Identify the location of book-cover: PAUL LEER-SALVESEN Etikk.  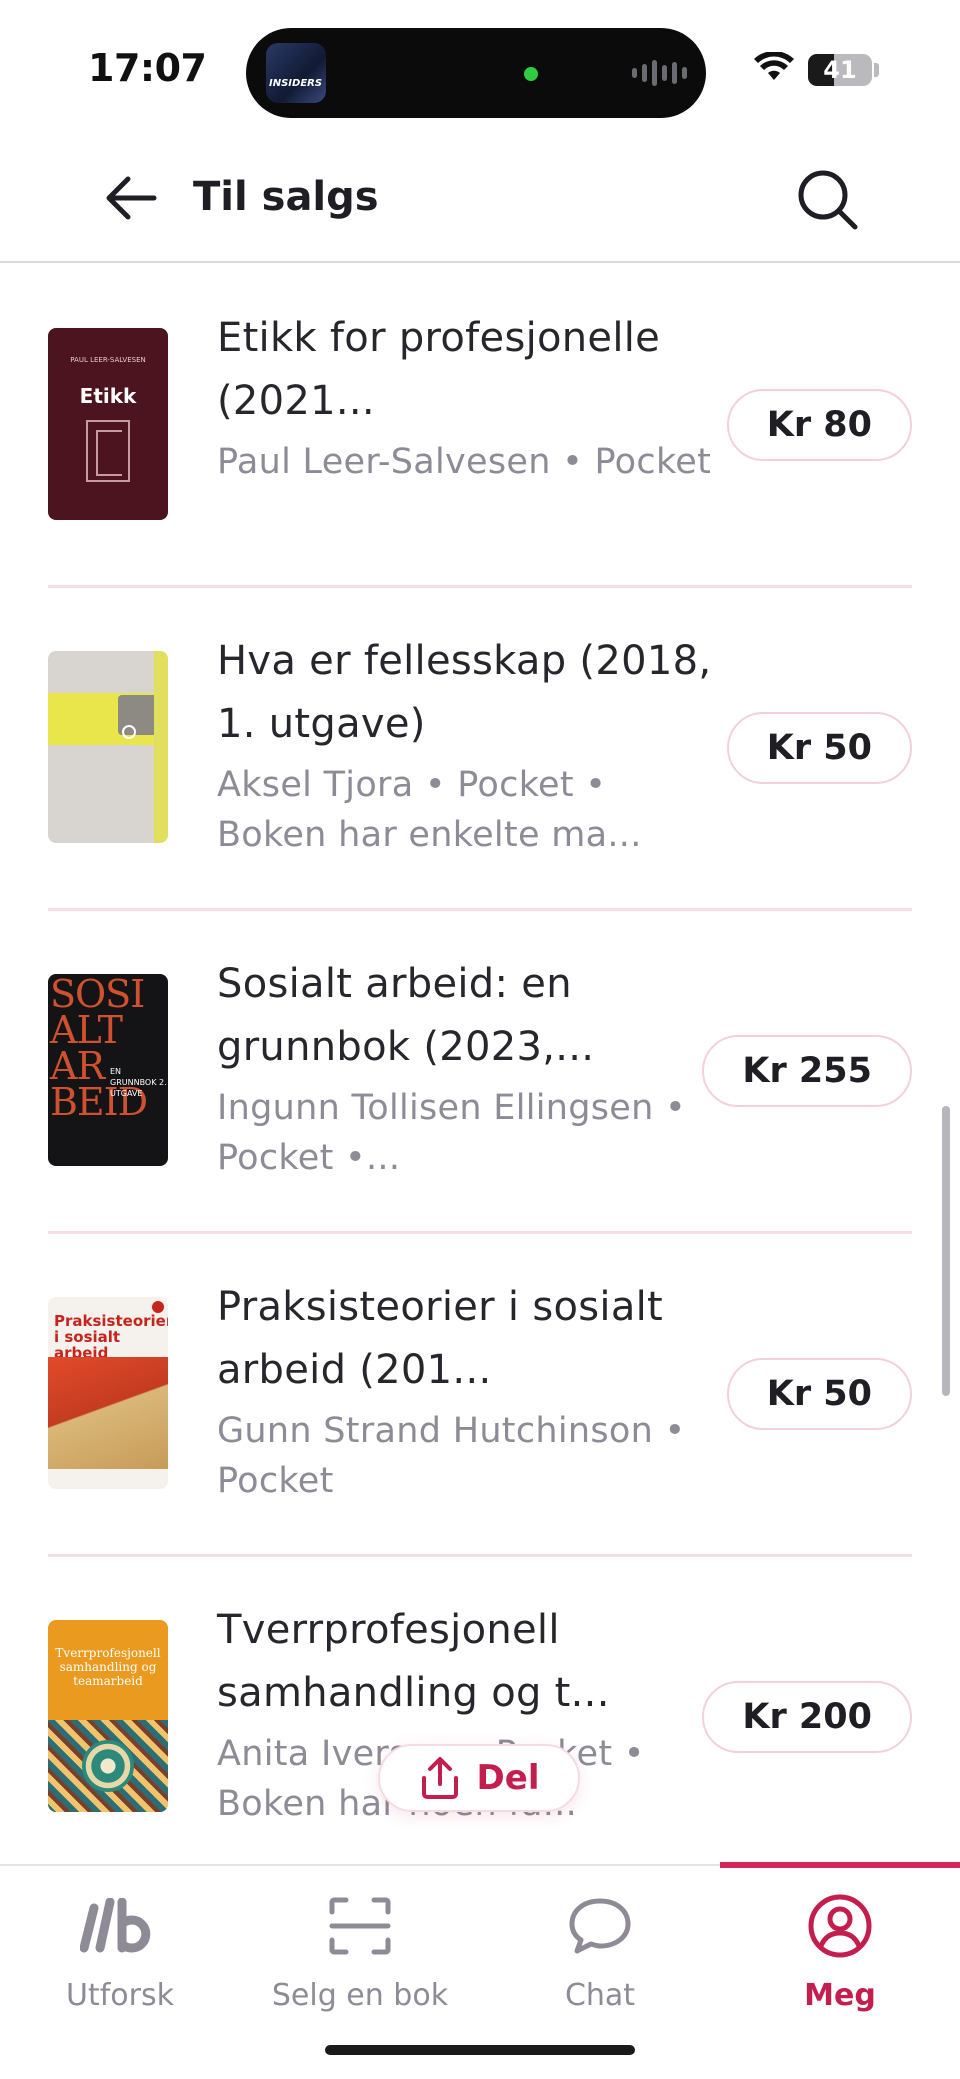
(108, 424).